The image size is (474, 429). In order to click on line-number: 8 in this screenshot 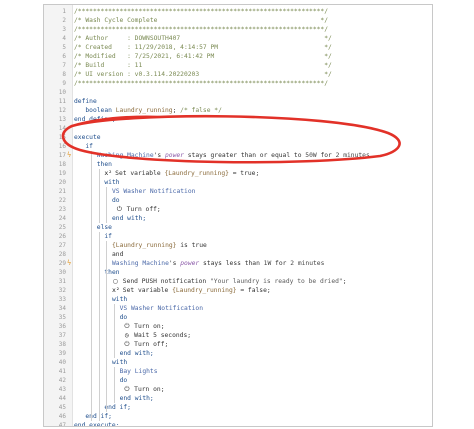, I will do `click(64, 74)`.